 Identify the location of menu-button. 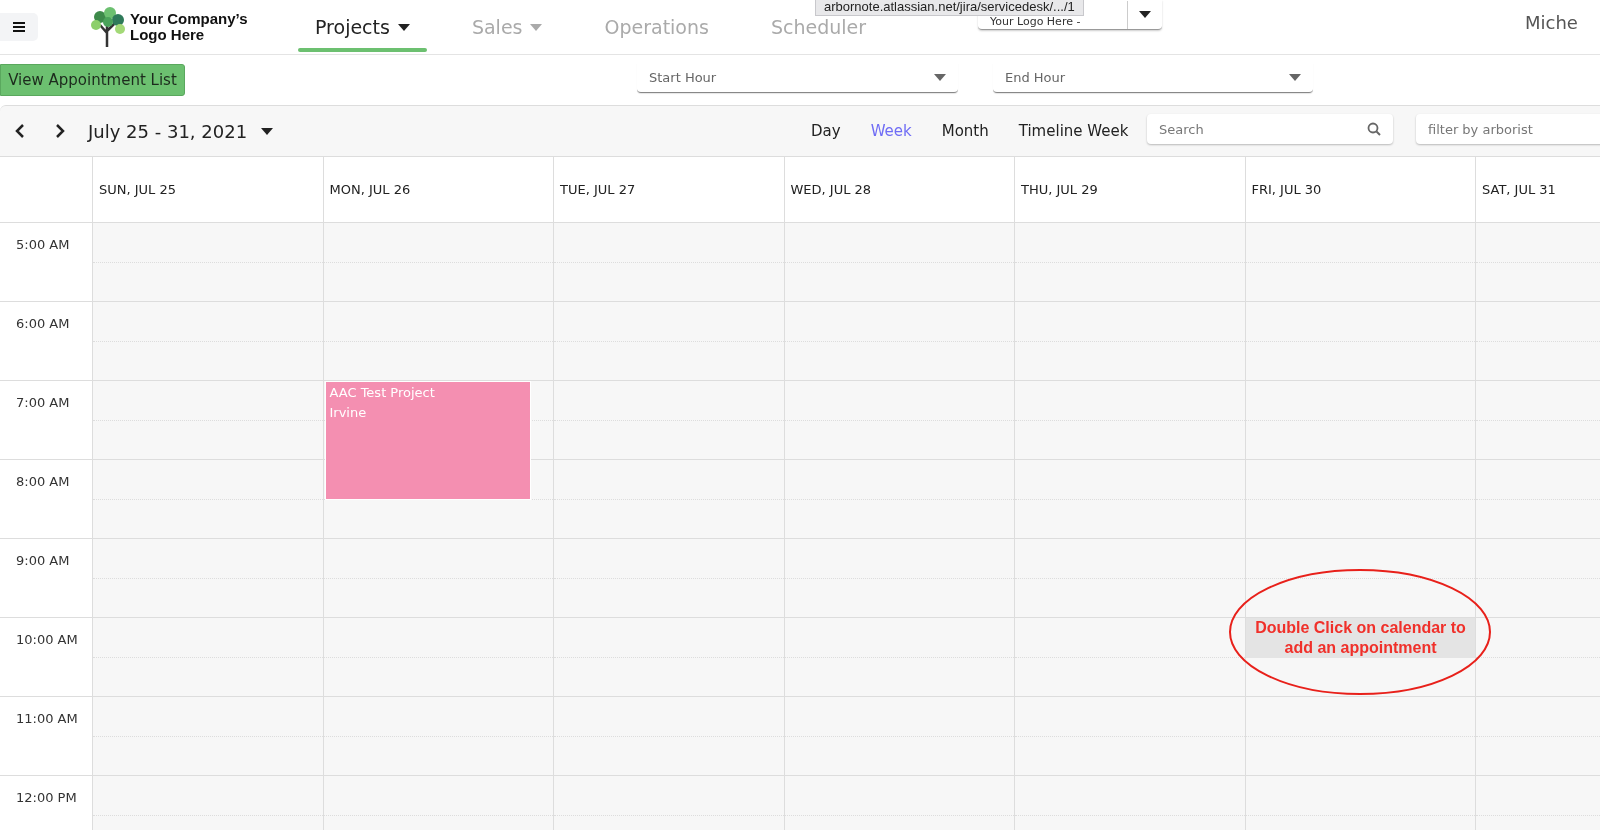
(19, 27).